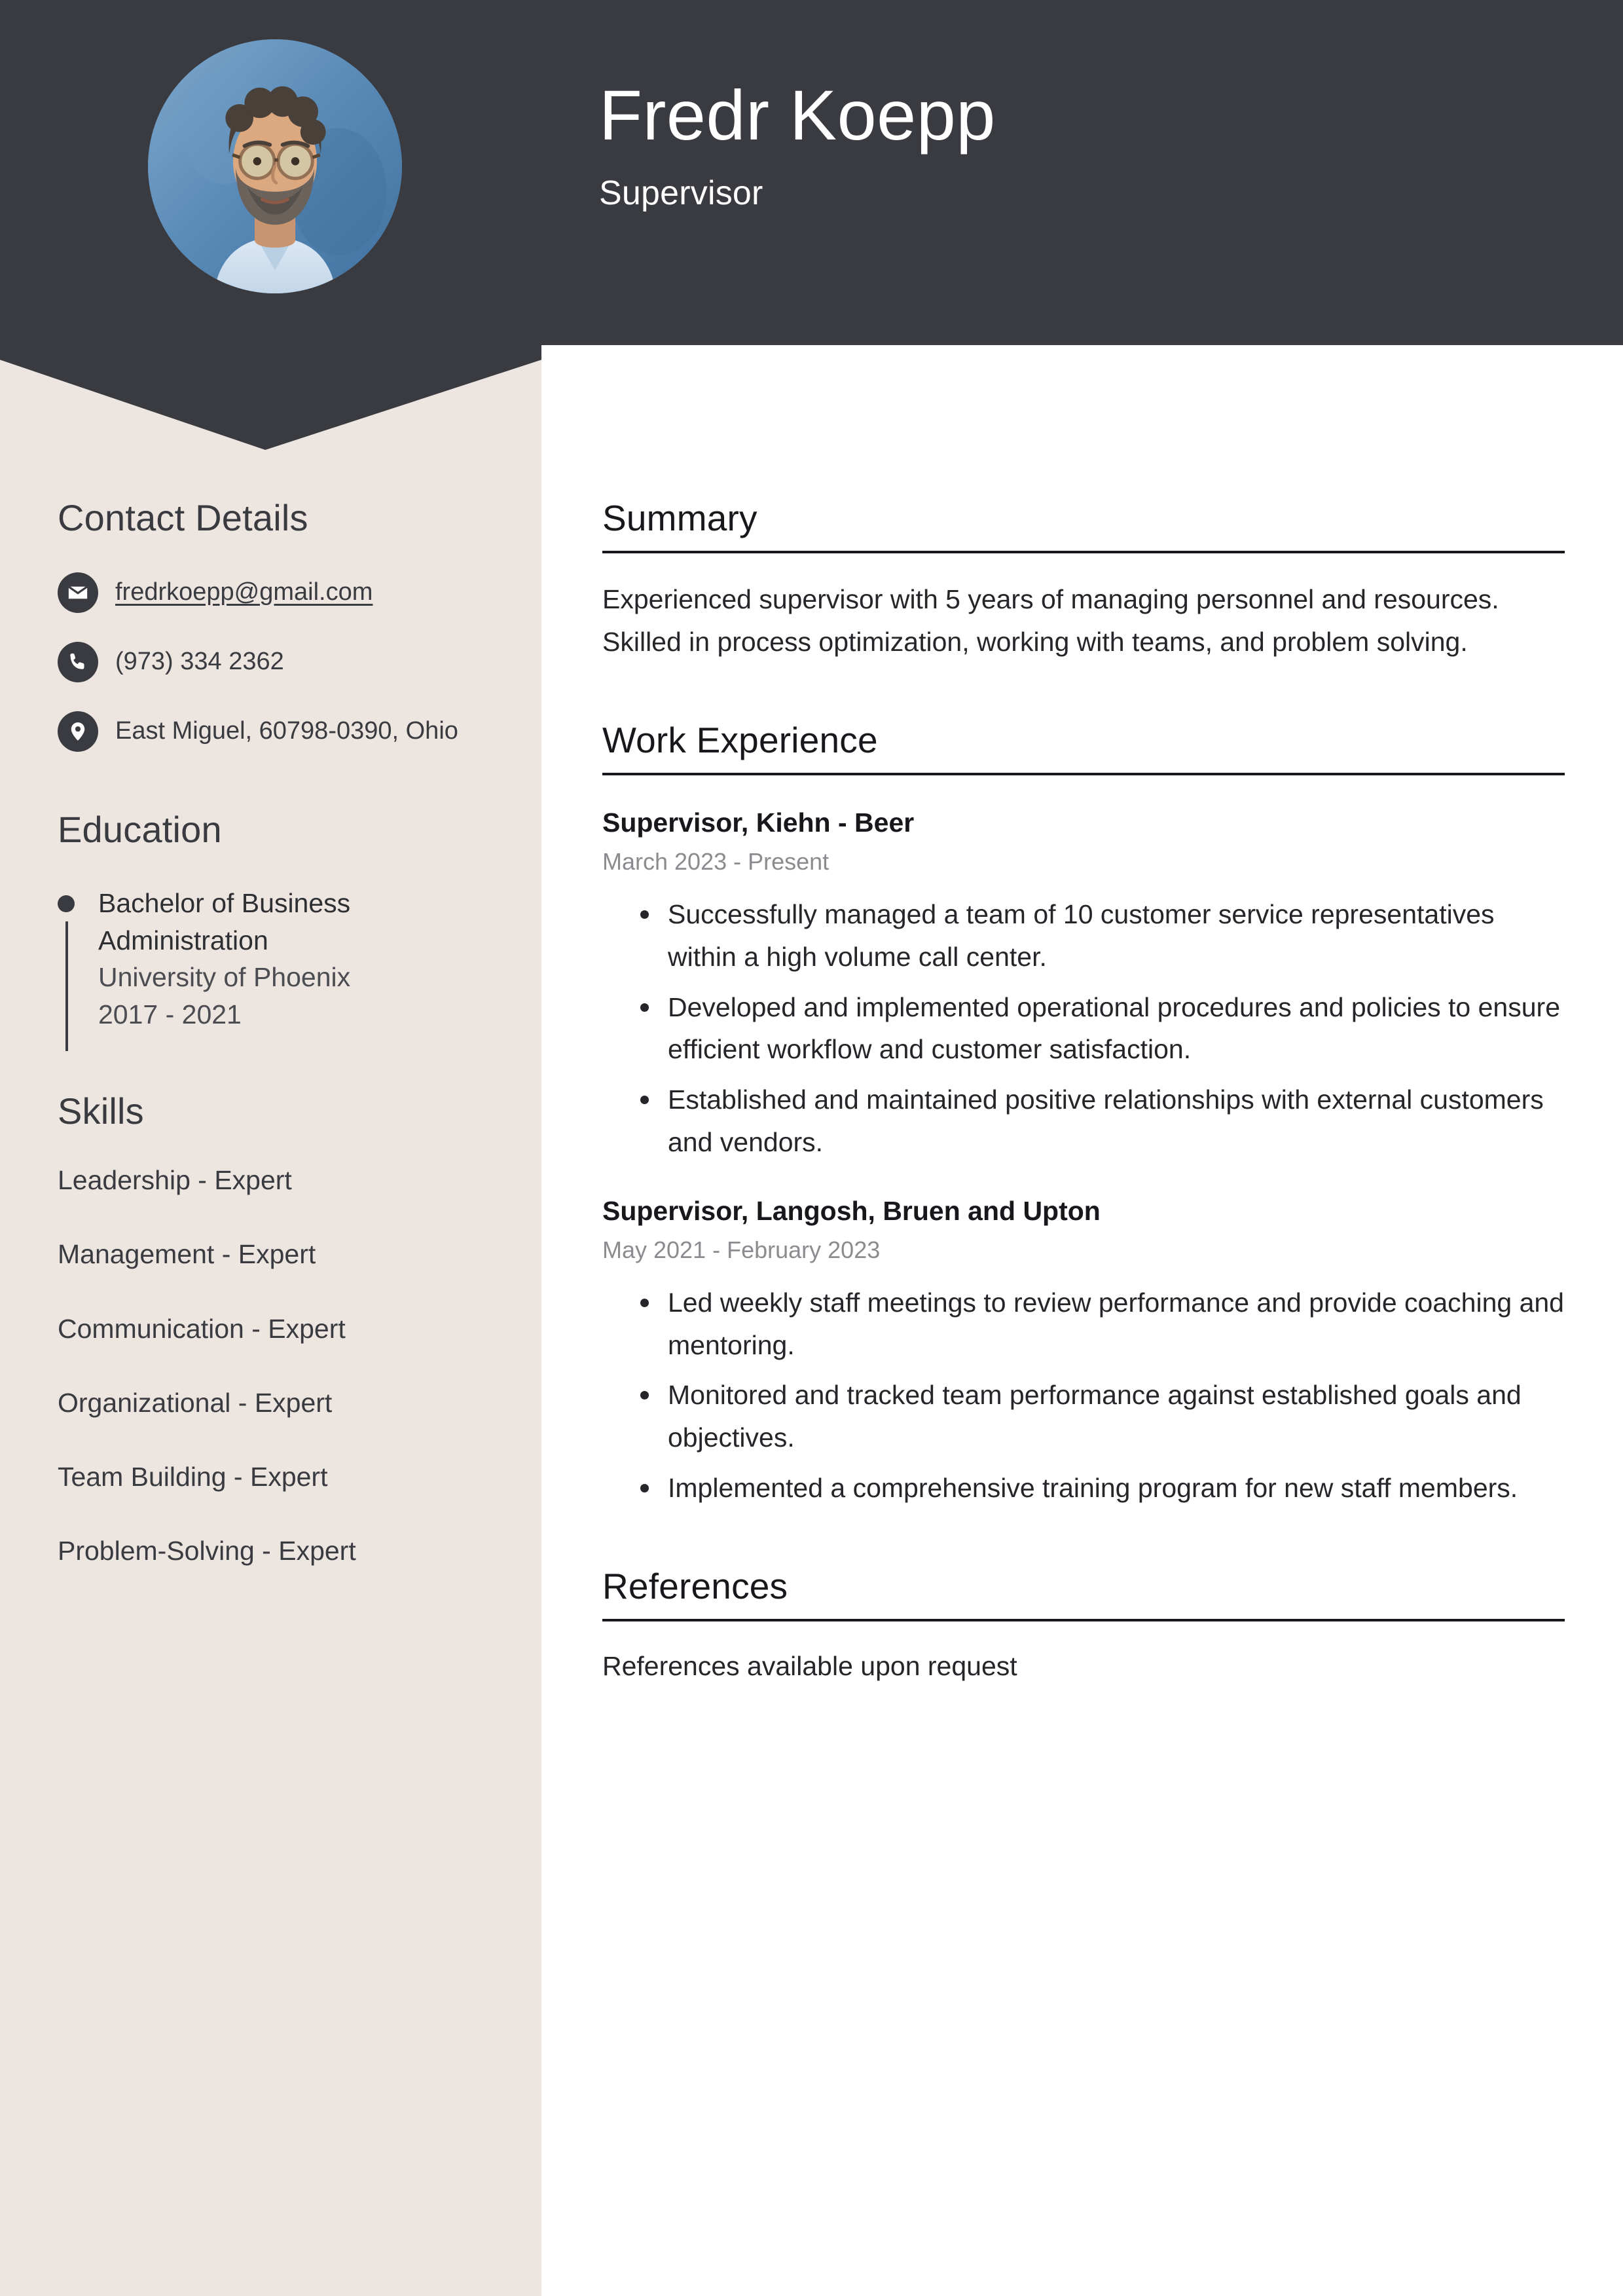 This screenshot has height=2296, width=1623. I want to click on skills-heading: Skills, so click(101, 1111).